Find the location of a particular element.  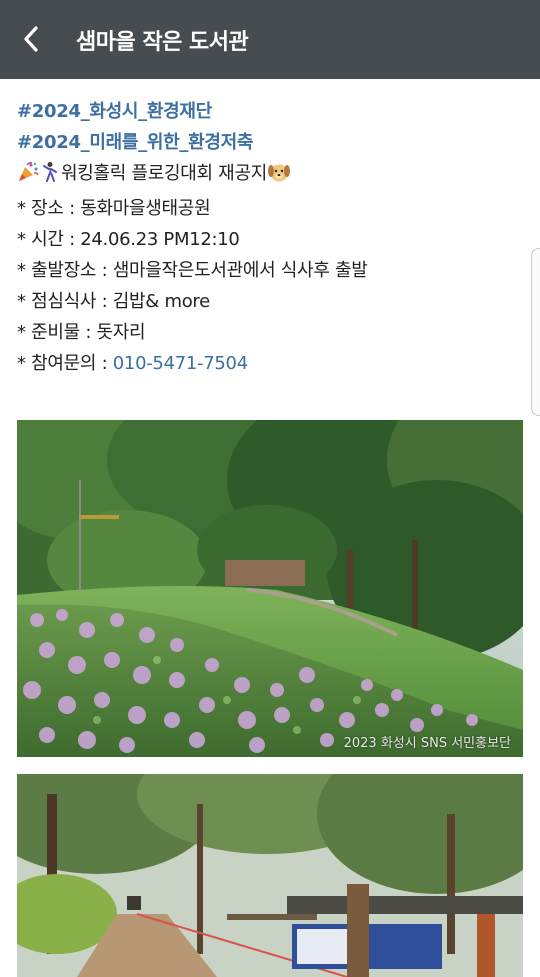

page-title: 샘마을 작은 도서관 is located at coordinates (162, 42).